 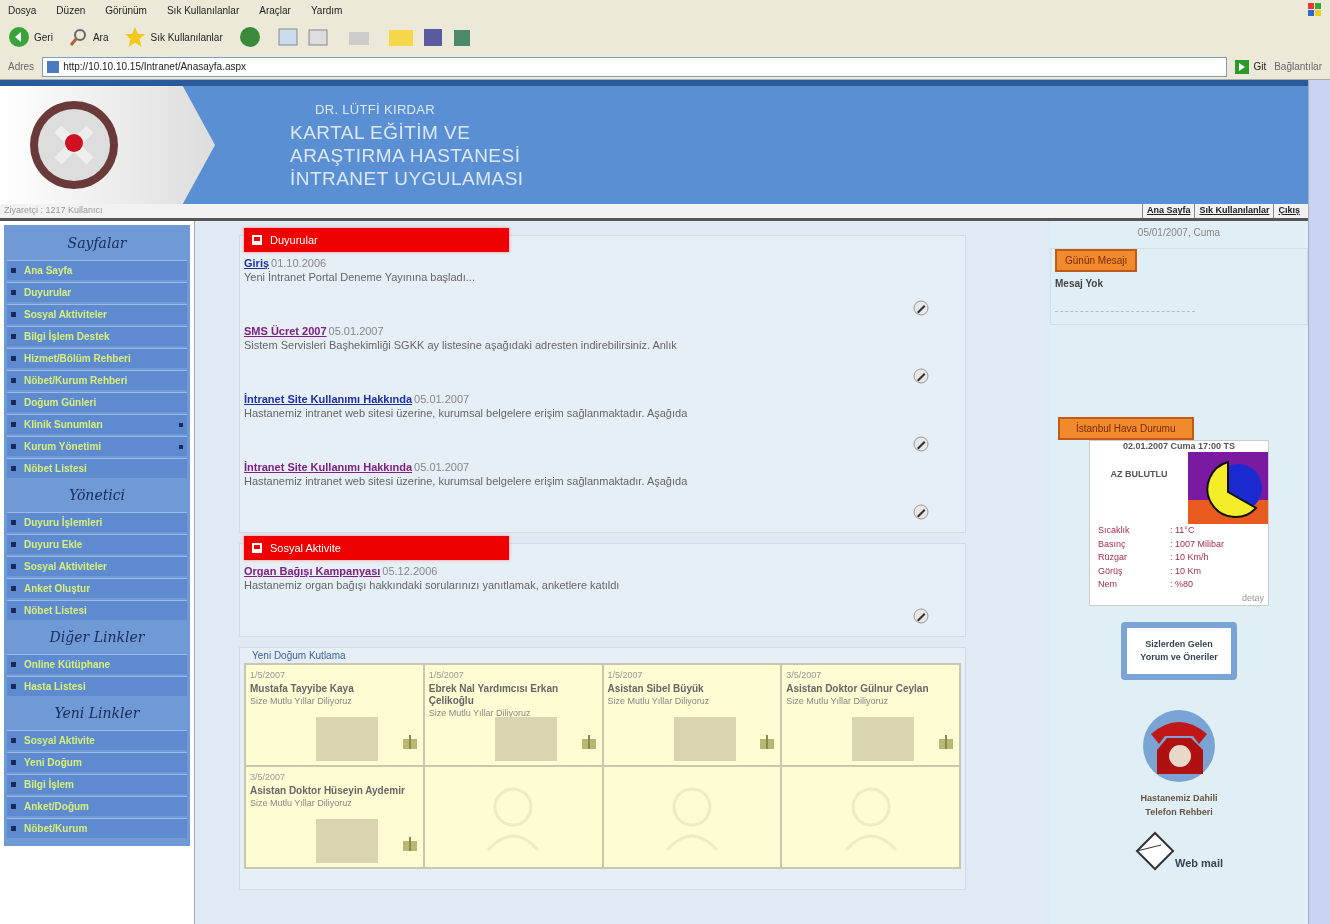 What do you see at coordinates (1179, 651) in the screenshot?
I see `suggestion-bubble: Sizlerden Gelen Yorum ve Öneriler` at bounding box center [1179, 651].